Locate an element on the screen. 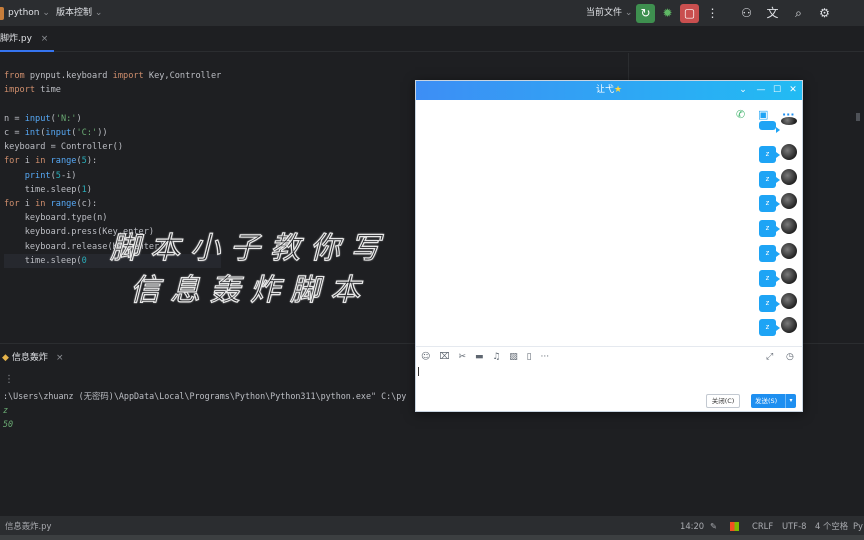  chat-divider is located at coordinates (609, 346).